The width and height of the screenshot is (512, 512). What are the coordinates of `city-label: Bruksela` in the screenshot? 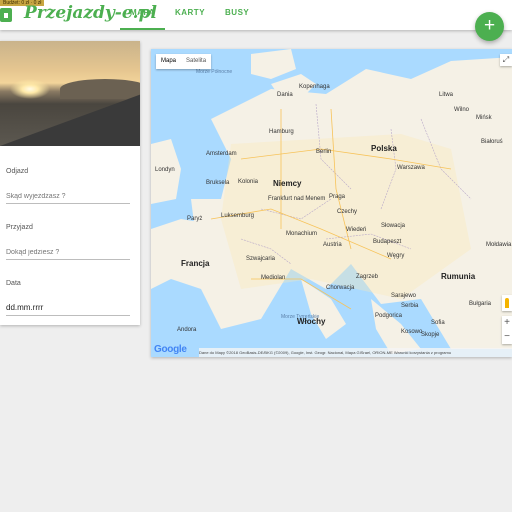 It's located at (218, 183).